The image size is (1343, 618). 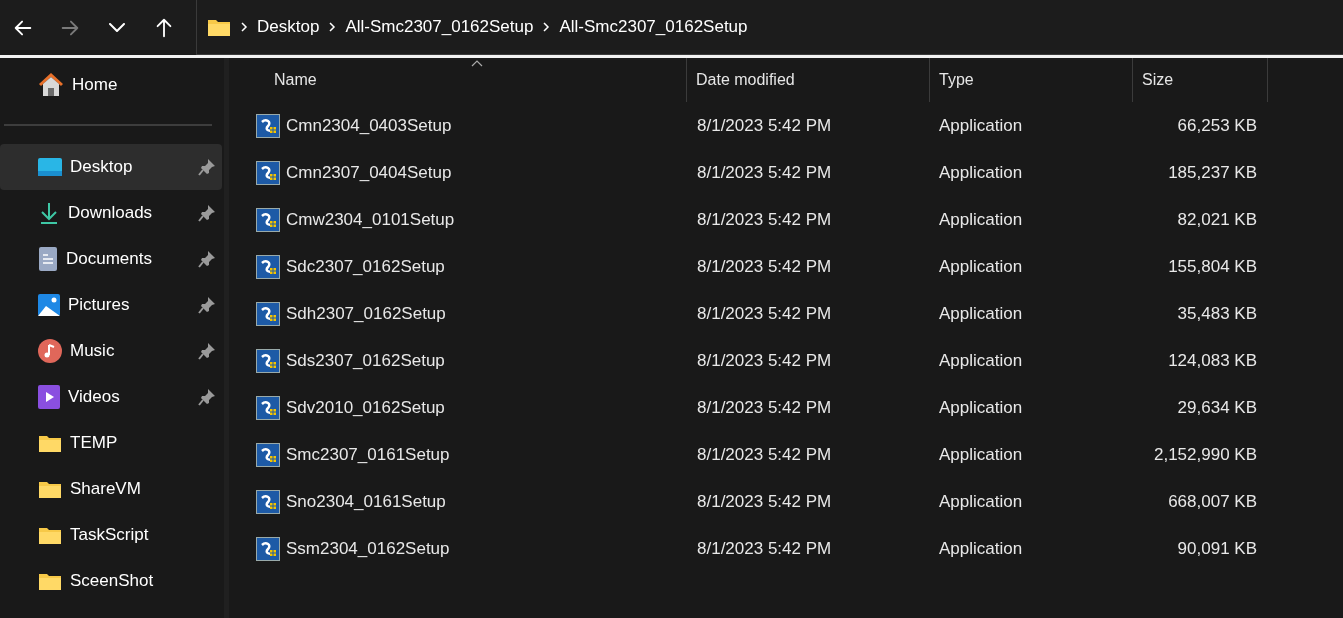 I want to click on size-cell: 29,634 KB, so click(x=1217, y=407).